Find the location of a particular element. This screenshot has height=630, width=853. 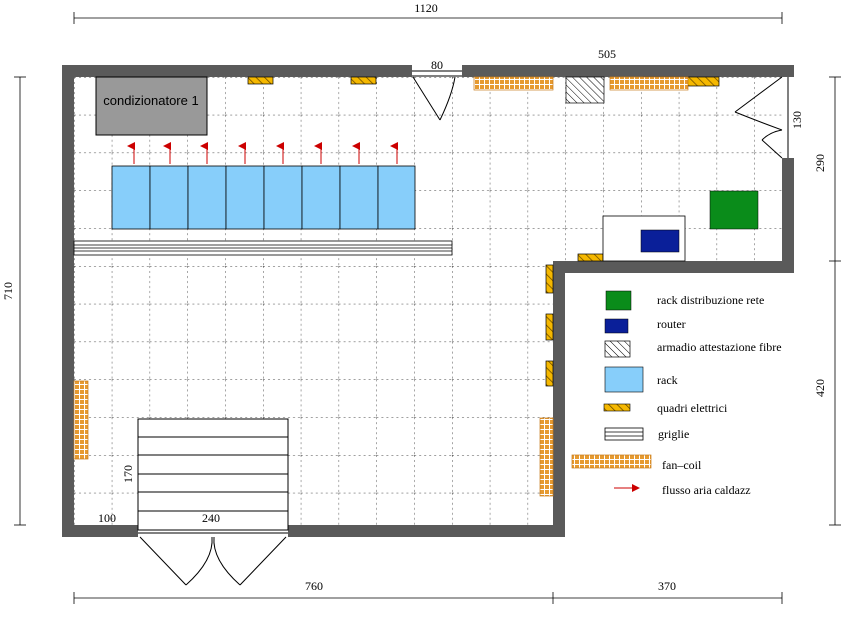

legend-swatch-armadio is located at coordinates (617, 349).